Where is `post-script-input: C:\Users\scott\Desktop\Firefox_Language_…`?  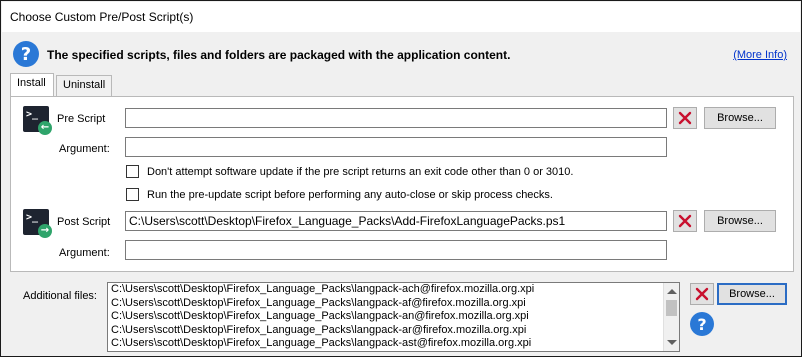
post-script-input: C:\Users\scott\Desktop\Firefox_Language_… is located at coordinates (396, 221).